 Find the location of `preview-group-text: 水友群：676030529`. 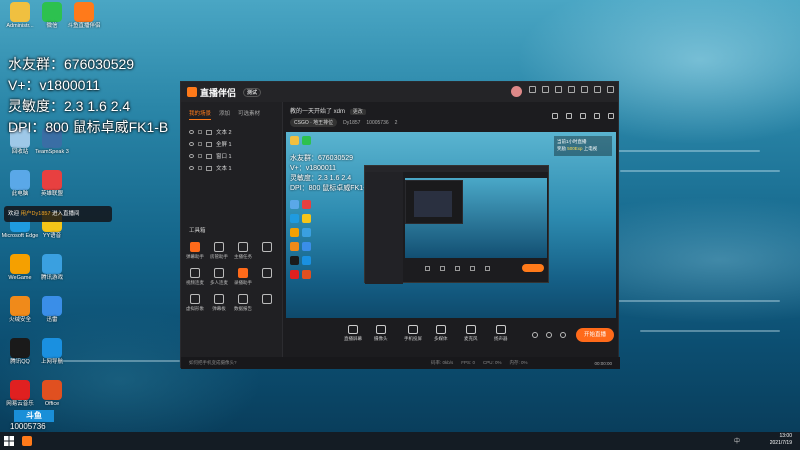

preview-group-text: 水友群：676030529 is located at coordinates (322, 158).